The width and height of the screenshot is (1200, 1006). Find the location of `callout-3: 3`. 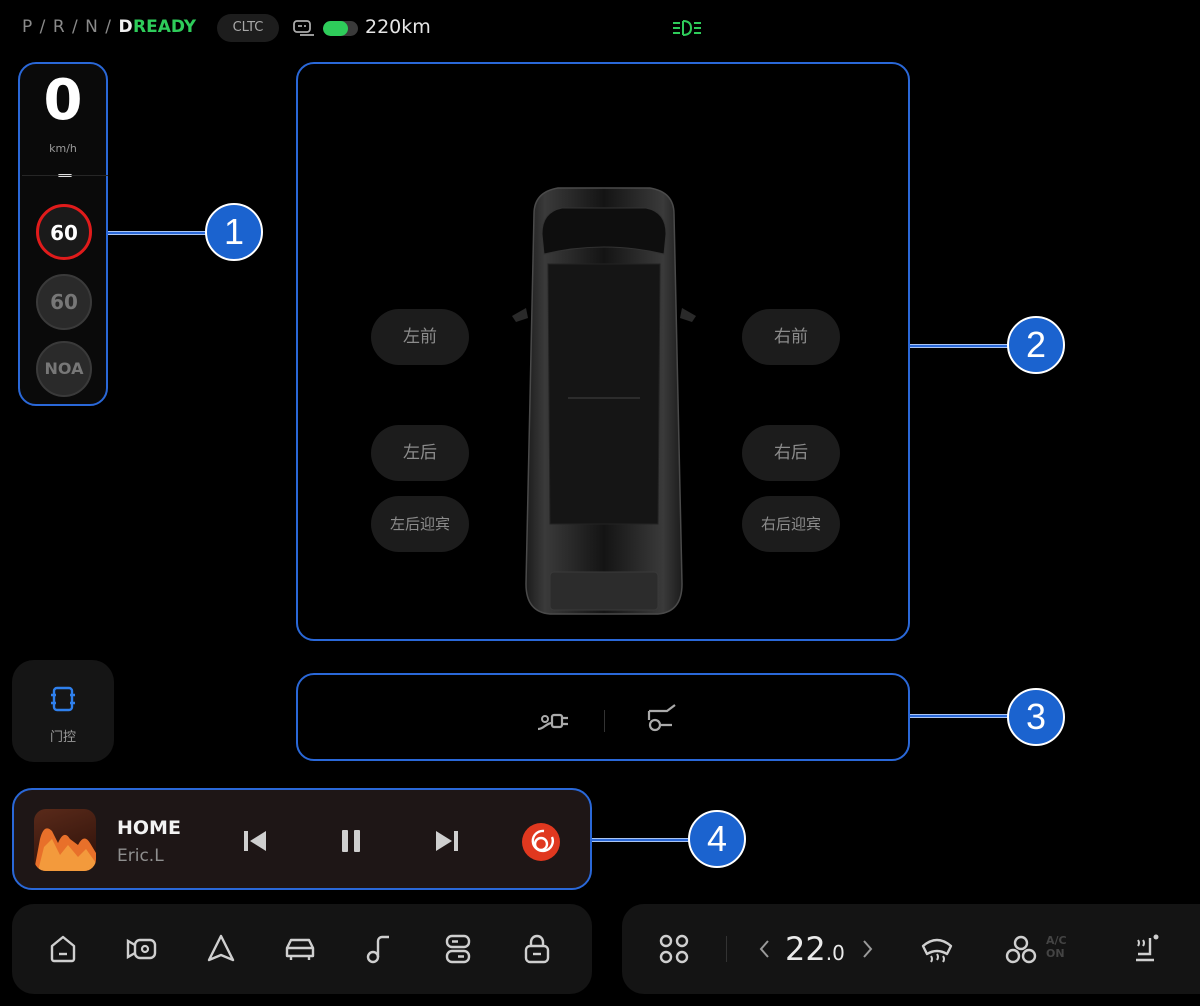

callout-3: 3 is located at coordinates (1036, 717).